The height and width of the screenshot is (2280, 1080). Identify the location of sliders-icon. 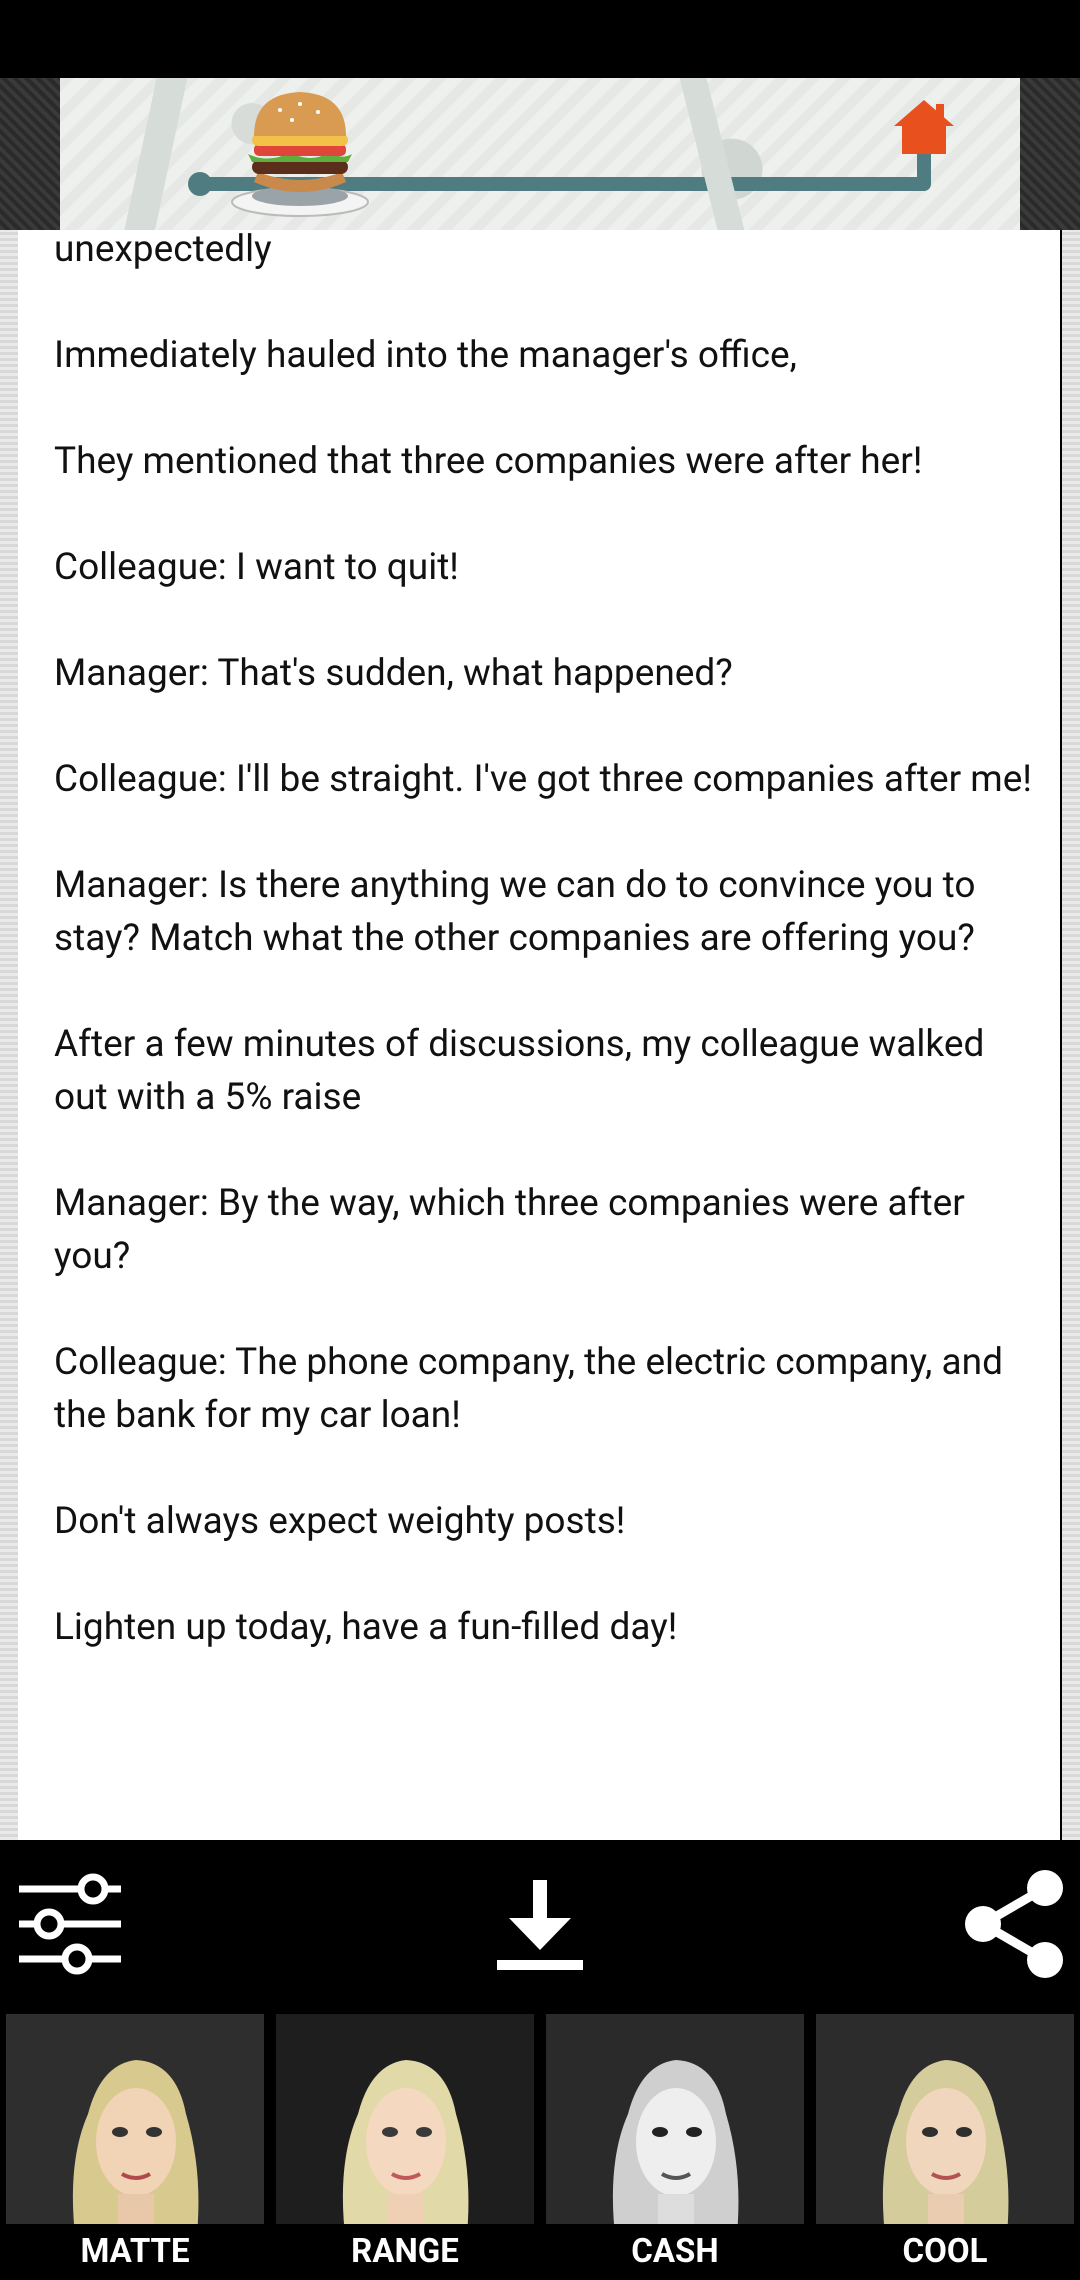
(70, 1924).